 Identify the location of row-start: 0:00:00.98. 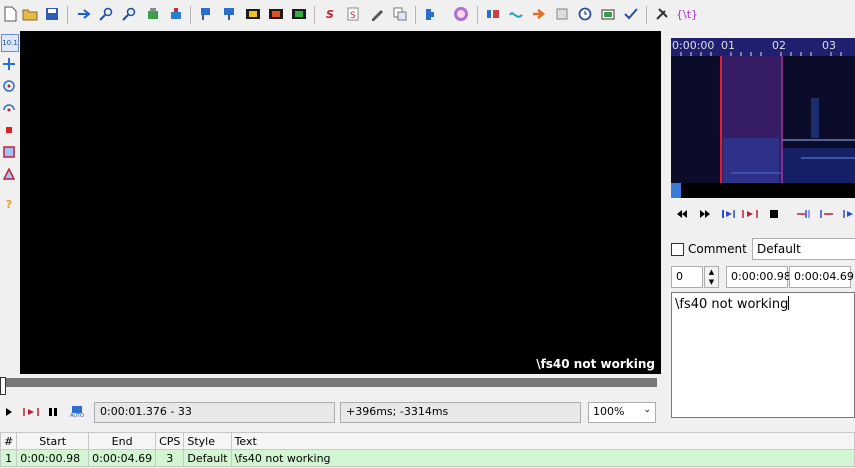
(53, 458).